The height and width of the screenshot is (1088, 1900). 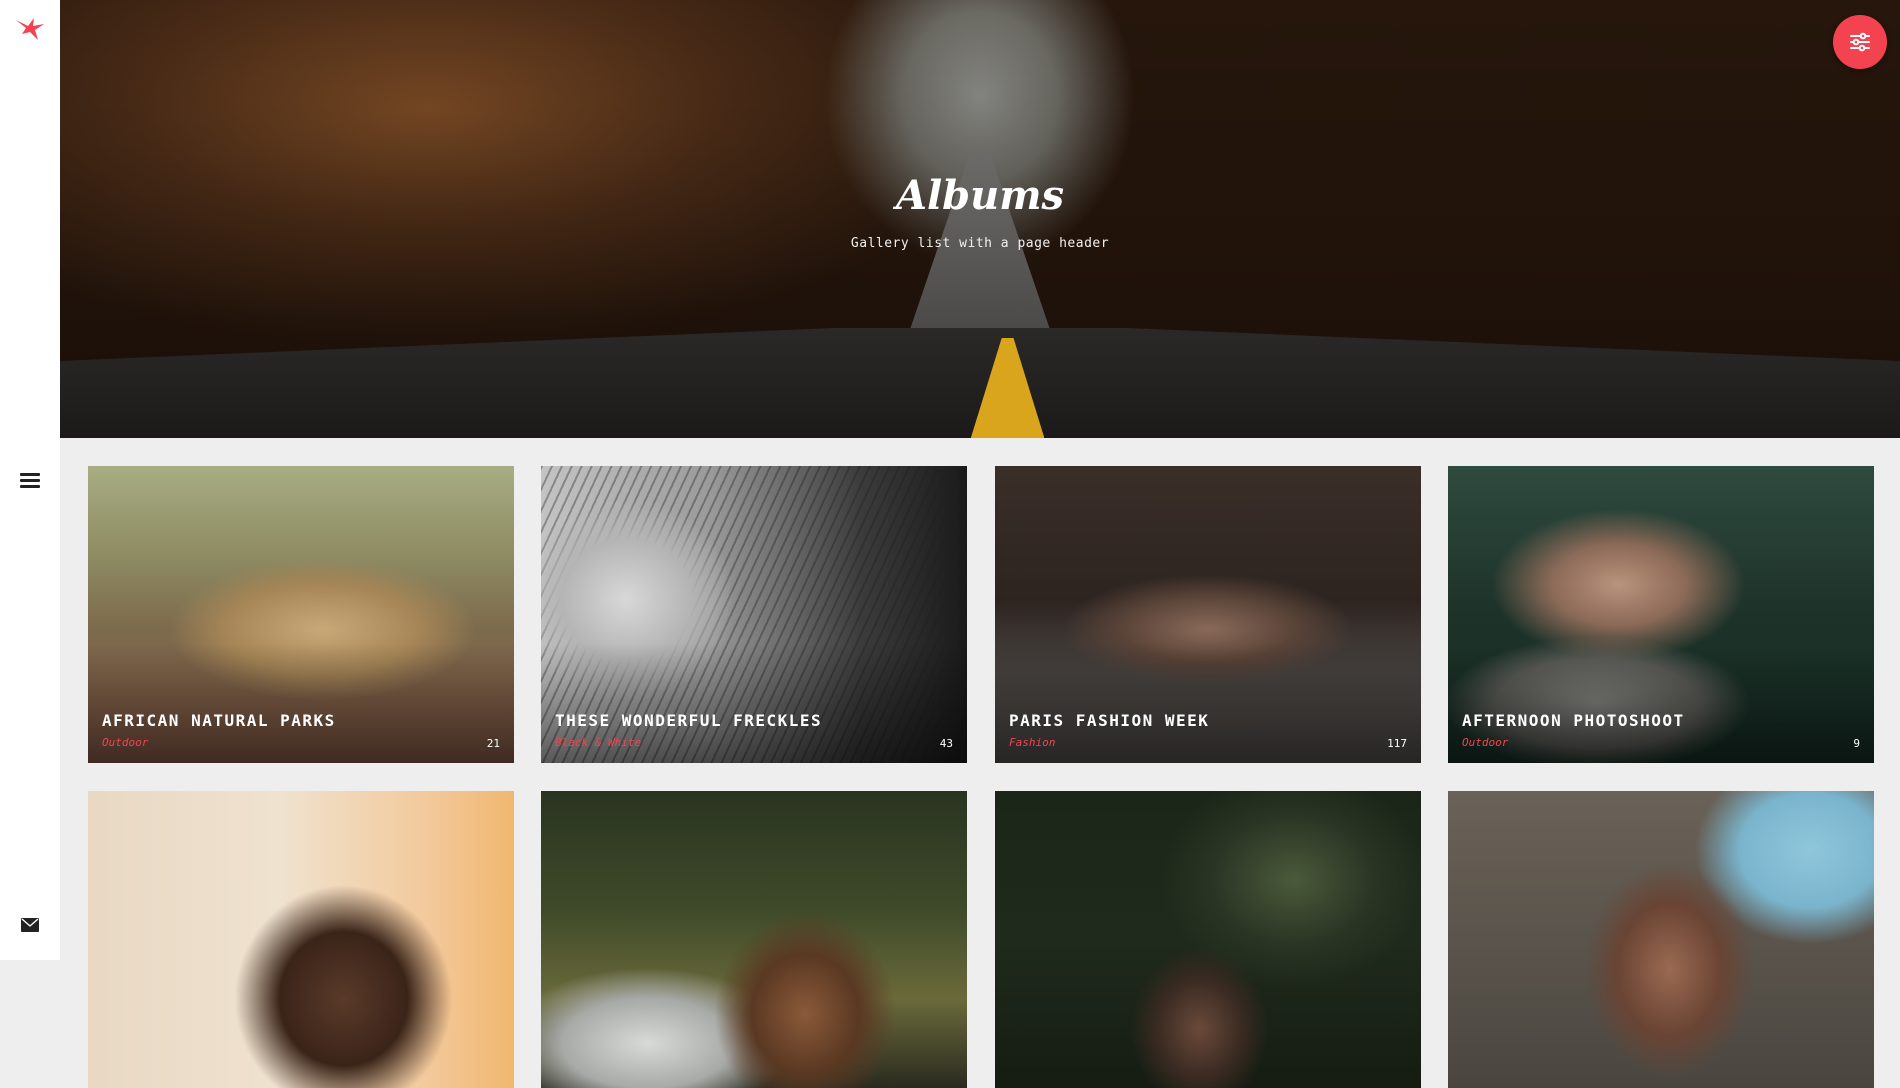 I want to click on album-category: Black & White, so click(x=598, y=742).